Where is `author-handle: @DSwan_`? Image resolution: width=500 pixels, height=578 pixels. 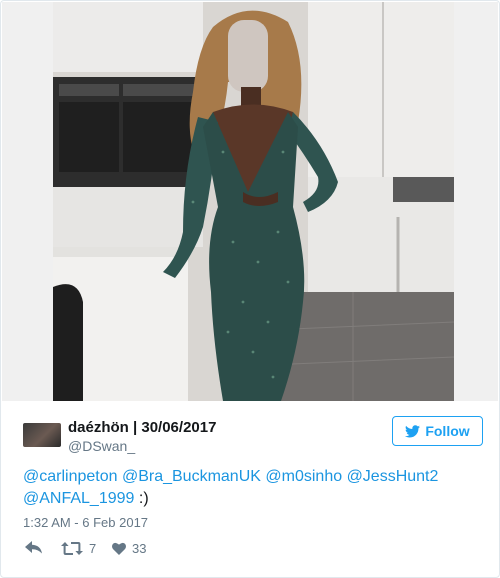
author-handle: @DSwan_ is located at coordinates (101, 446).